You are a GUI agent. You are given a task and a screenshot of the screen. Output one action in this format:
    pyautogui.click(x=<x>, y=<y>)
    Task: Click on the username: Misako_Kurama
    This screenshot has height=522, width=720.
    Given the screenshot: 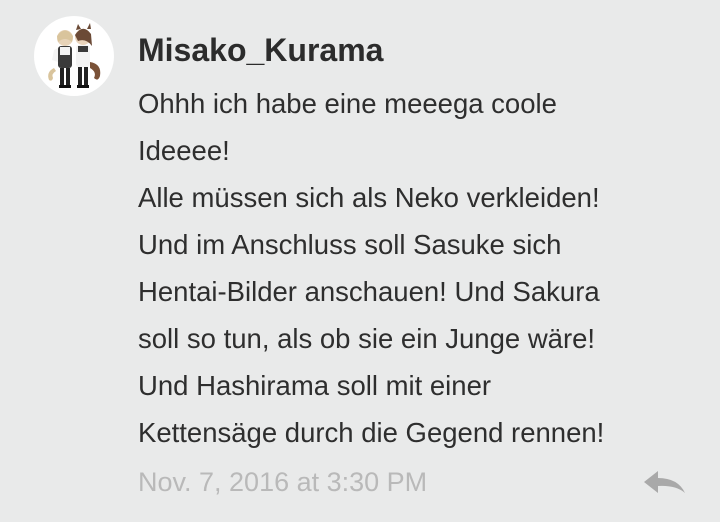 What is the action you would take?
    pyautogui.click(x=260, y=50)
    